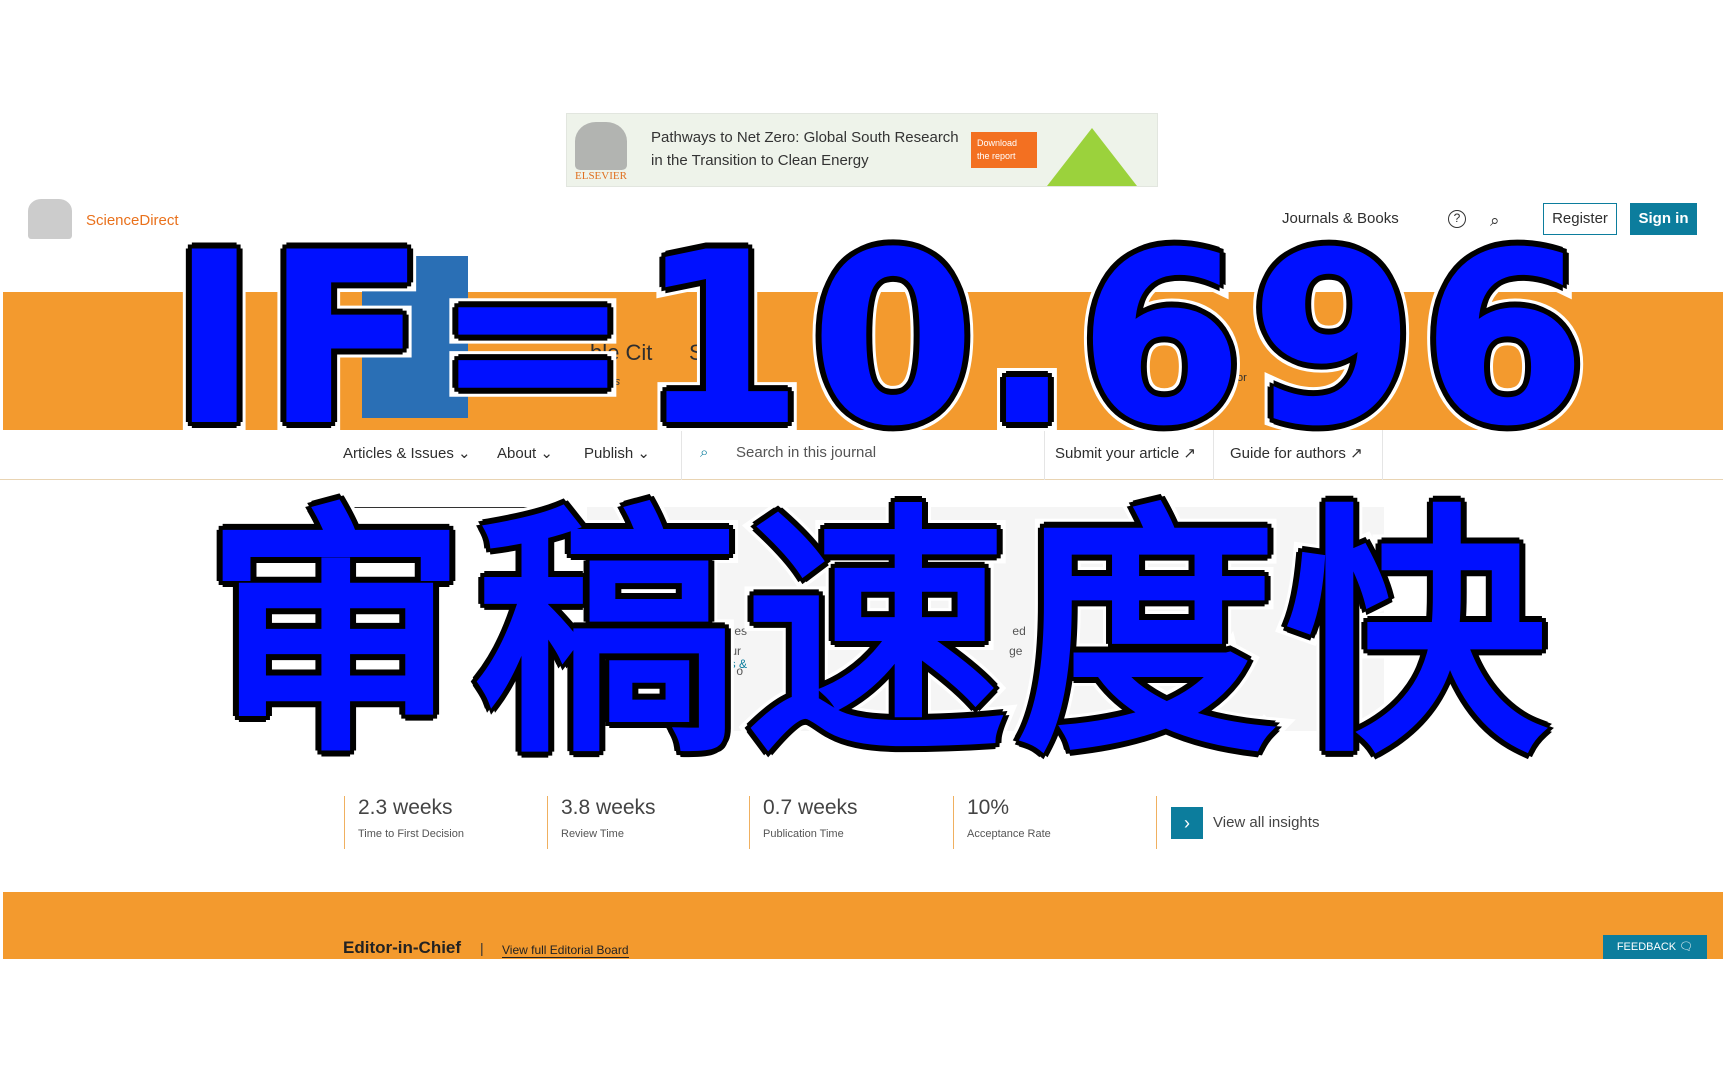  I want to click on ad-illustration, so click(1092, 157).